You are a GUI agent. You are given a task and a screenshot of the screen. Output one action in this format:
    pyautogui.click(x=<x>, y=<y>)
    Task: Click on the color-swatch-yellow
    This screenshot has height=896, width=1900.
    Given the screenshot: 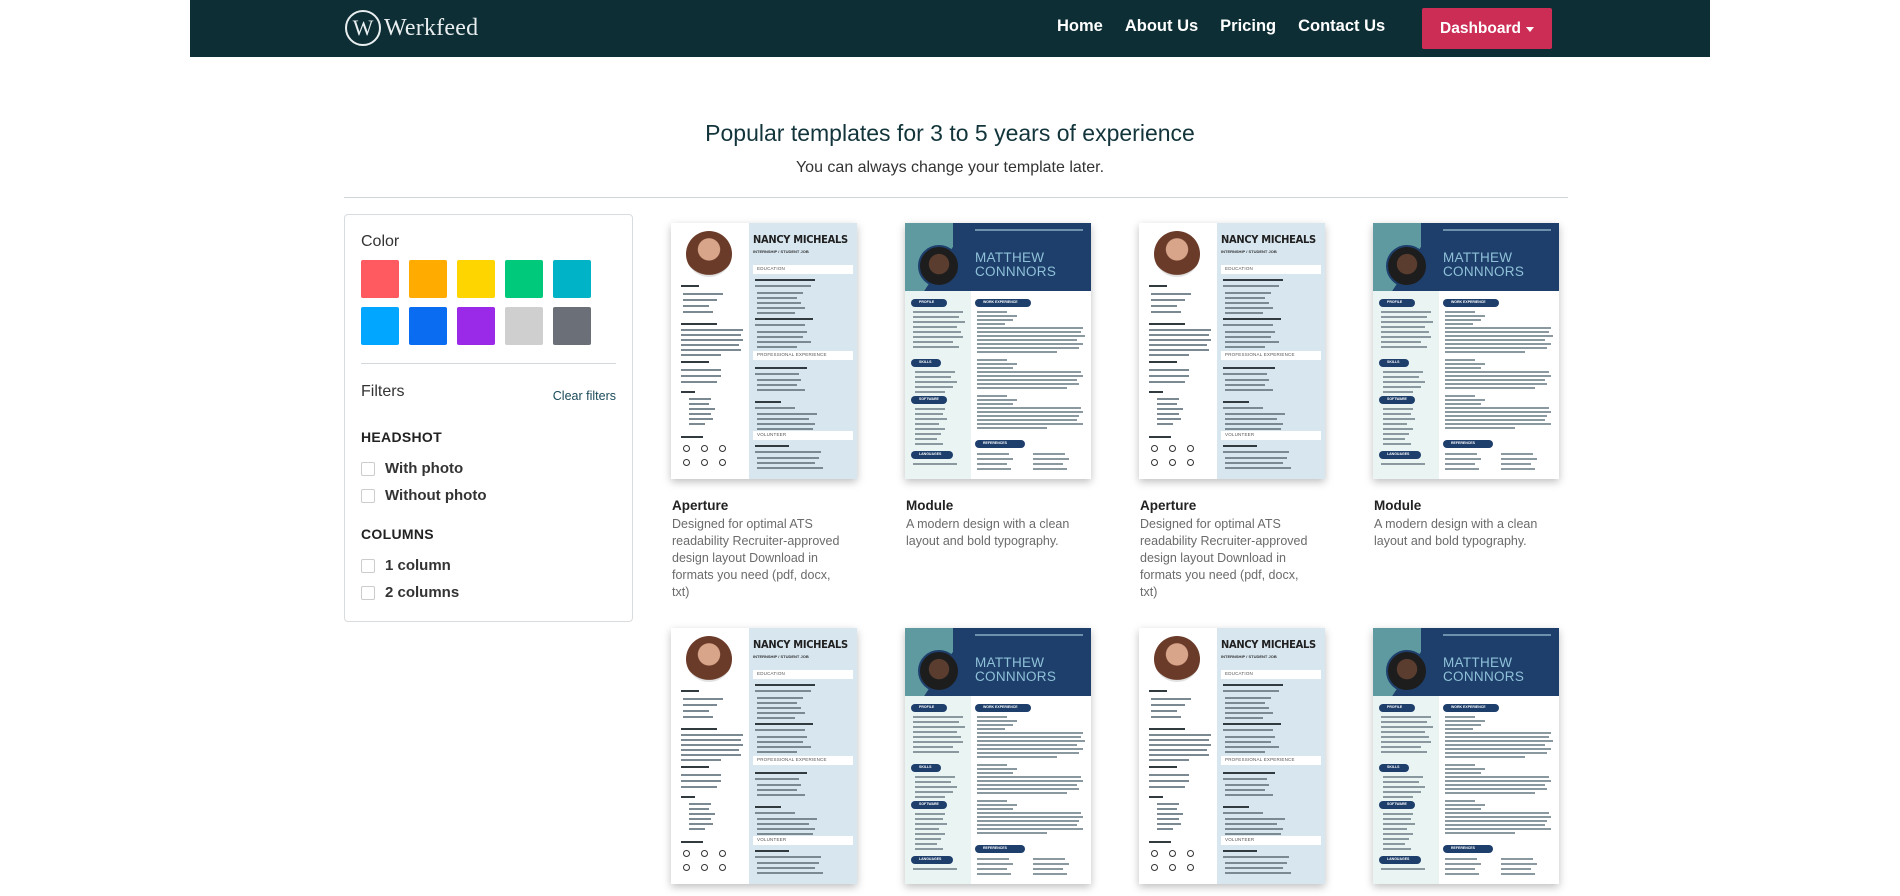 What is the action you would take?
    pyautogui.click(x=476, y=279)
    